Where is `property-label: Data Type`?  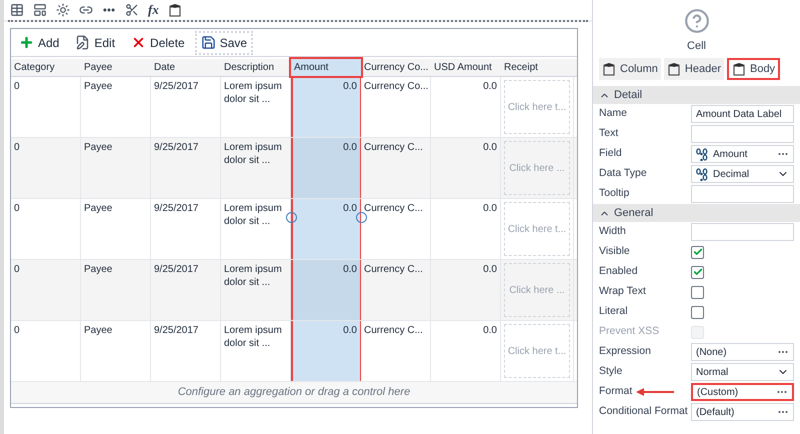 property-label: Data Type is located at coordinates (623, 174).